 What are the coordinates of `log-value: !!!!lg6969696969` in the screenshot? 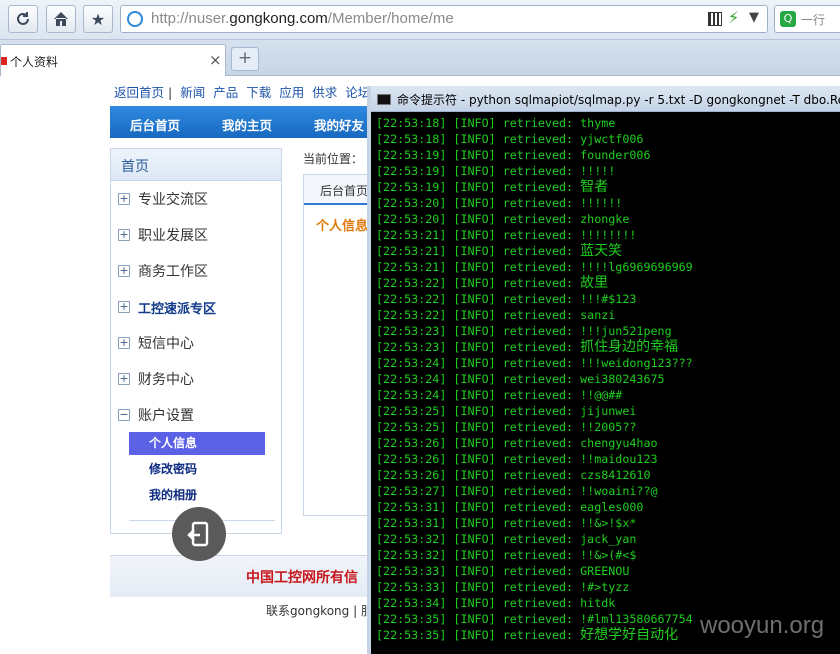 It's located at (636, 267).